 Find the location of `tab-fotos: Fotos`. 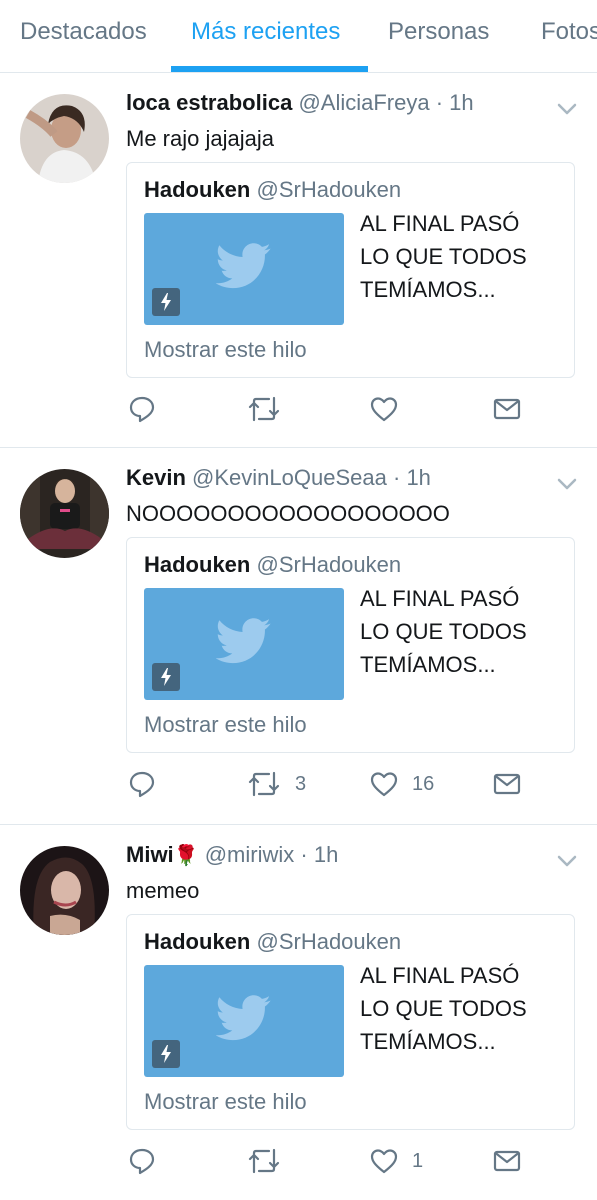

tab-fotos: Fotos is located at coordinates (569, 32).